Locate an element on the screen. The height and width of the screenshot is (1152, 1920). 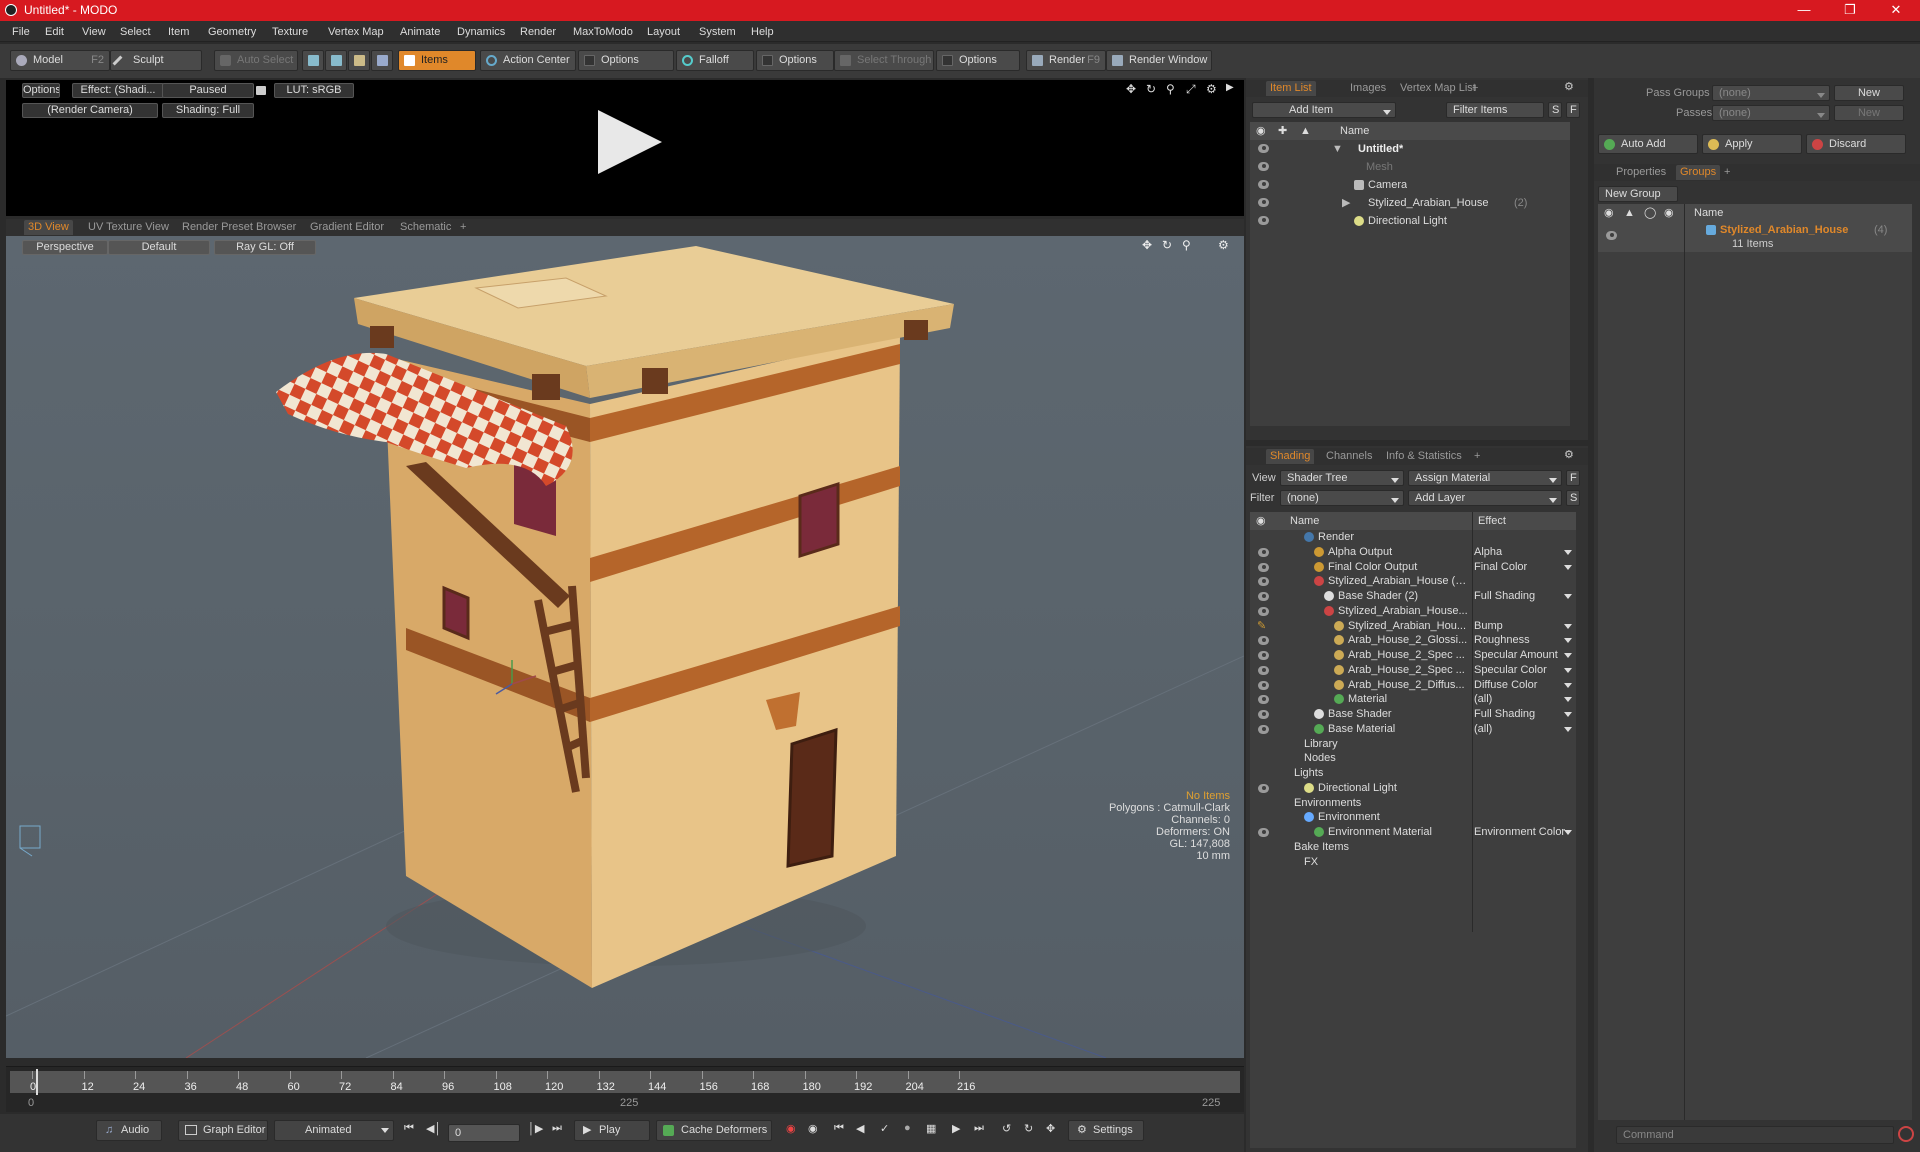
shader-tree-row: Environment is located at coordinates (1413, 817).